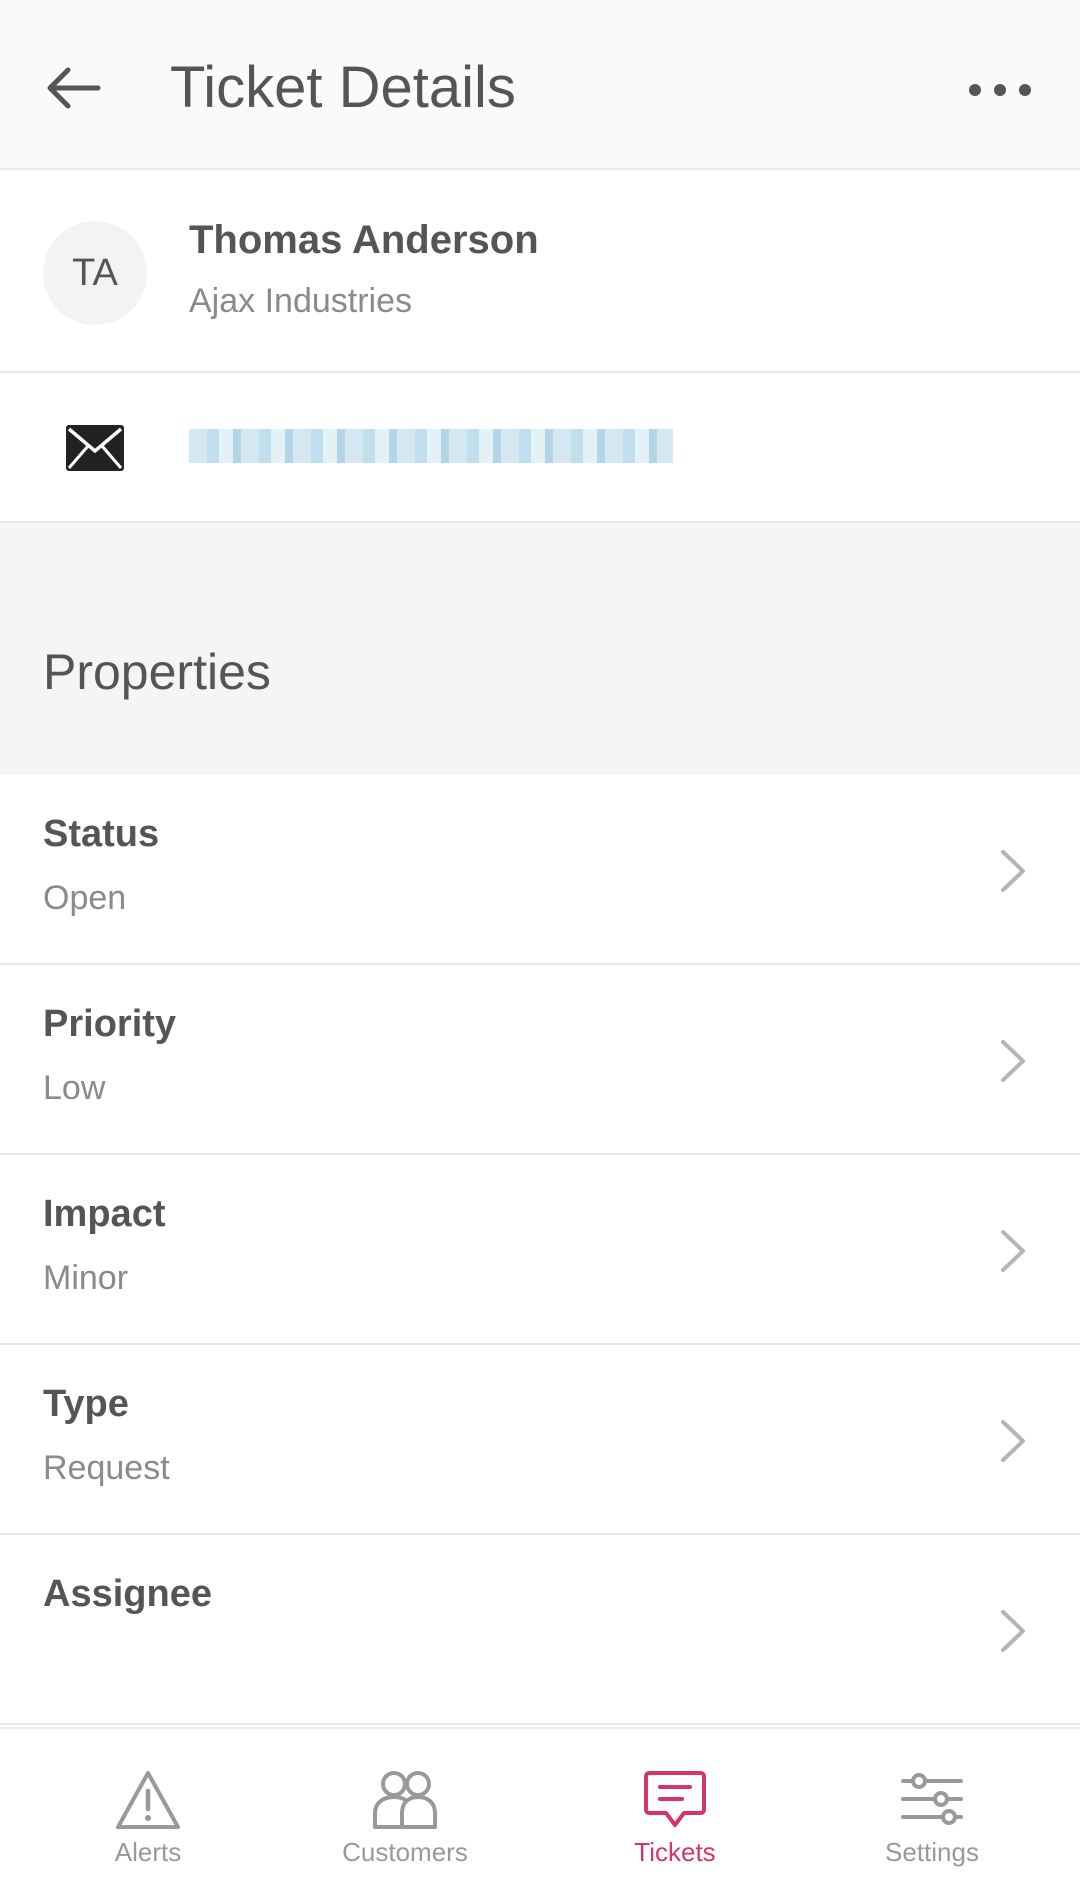 The image size is (1080, 1889). What do you see at coordinates (540, 1440) in the screenshot?
I see `property-row-type: Type Request` at bounding box center [540, 1440].